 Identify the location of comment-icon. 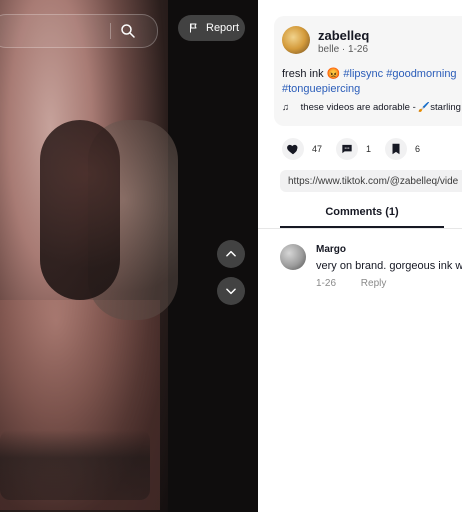
(347, 149).